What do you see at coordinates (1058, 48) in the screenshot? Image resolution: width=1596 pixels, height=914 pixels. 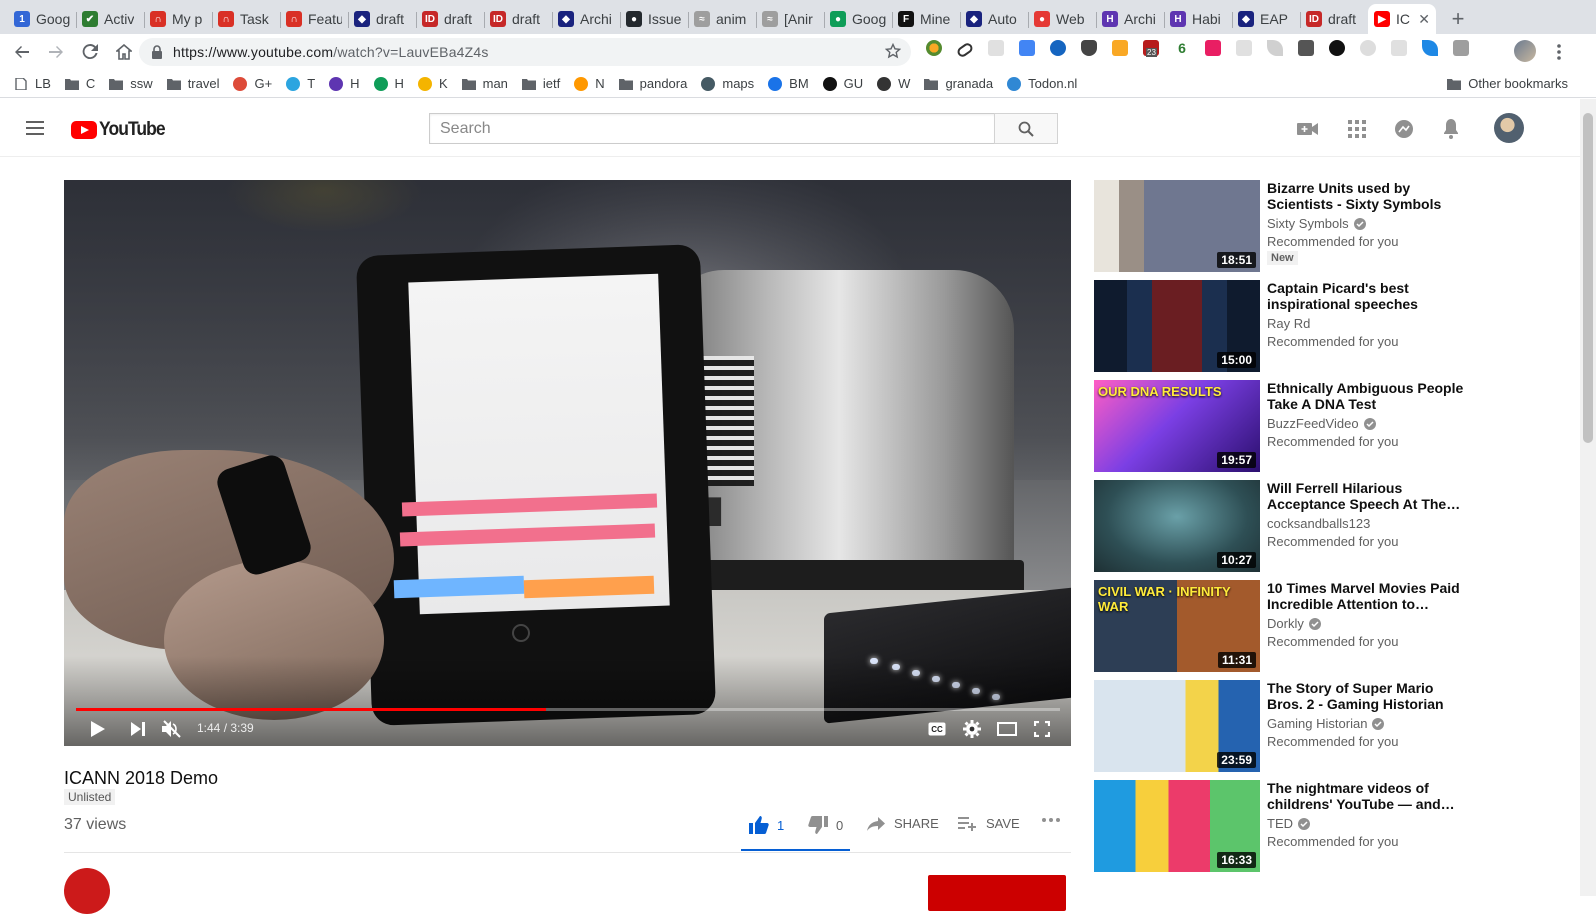 I see `extension-globe-icon` at bounding box center [1058, 48].